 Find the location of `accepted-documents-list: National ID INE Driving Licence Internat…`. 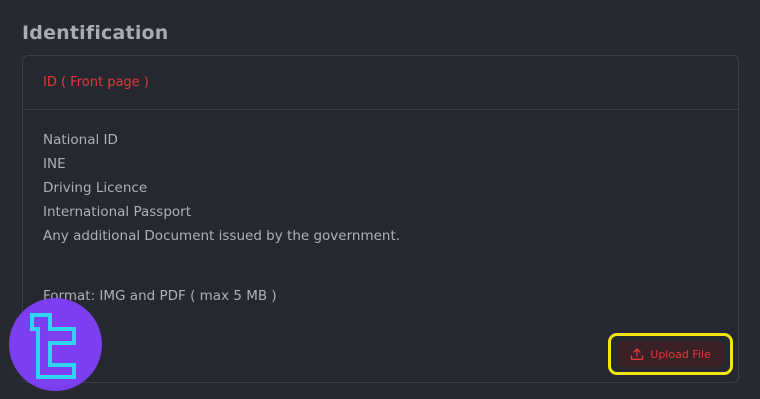

accepted-documents-list: National ID INE Driving Licence Internat… is located at coordinates (221, 188).